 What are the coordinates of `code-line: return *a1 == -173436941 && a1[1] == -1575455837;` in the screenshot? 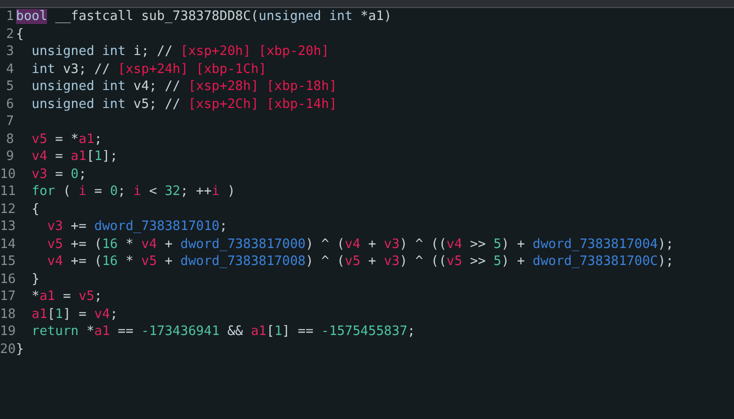 It's located at (223, 331).